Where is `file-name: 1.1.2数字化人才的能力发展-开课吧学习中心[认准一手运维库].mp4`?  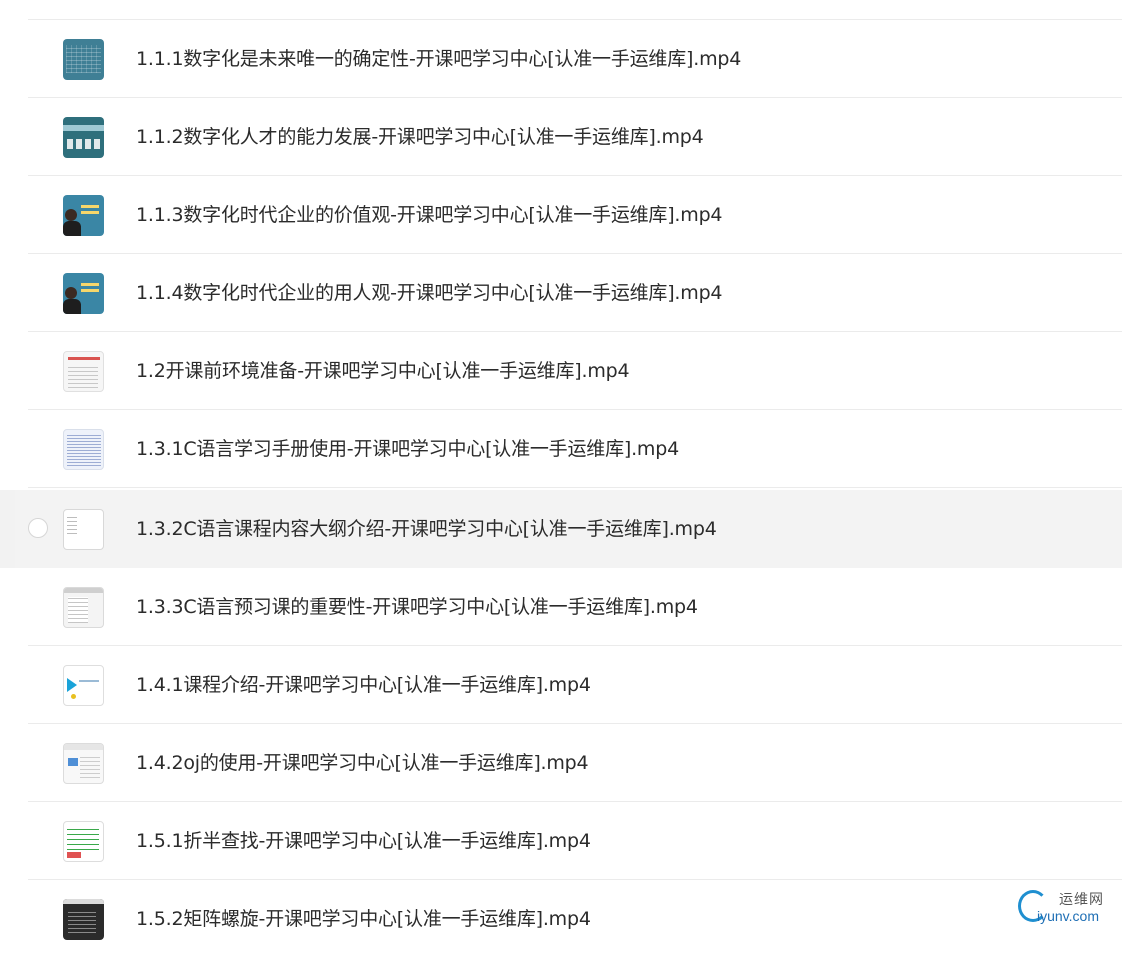
file-name: 1.1.2数字化人才的能力发展-开课吧学习中心[认准一手运维库].mp4 is located at coordinates (420, 137).